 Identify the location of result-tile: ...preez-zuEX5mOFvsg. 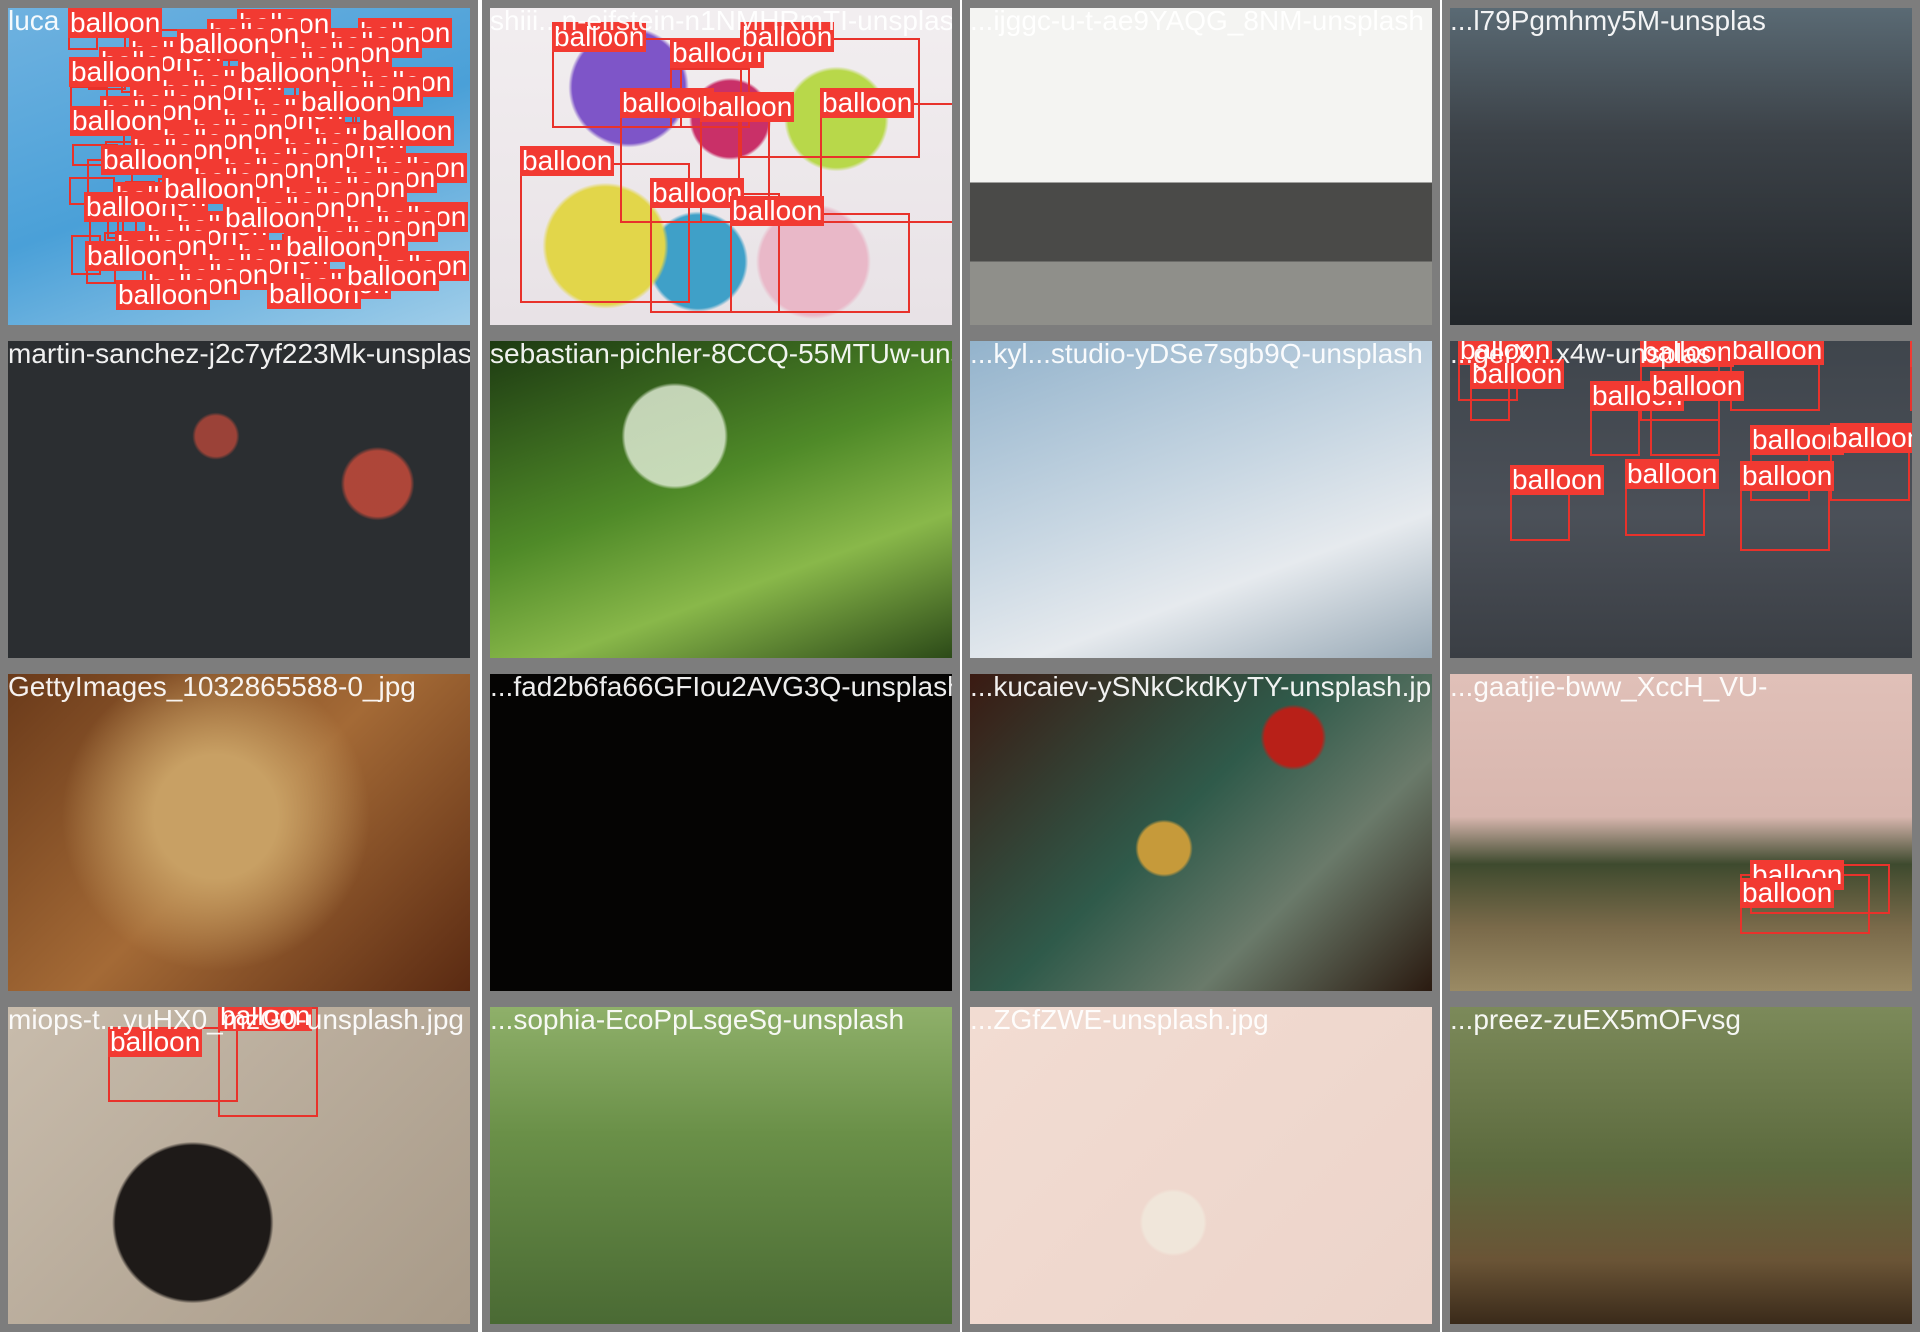
(1681, 1165).